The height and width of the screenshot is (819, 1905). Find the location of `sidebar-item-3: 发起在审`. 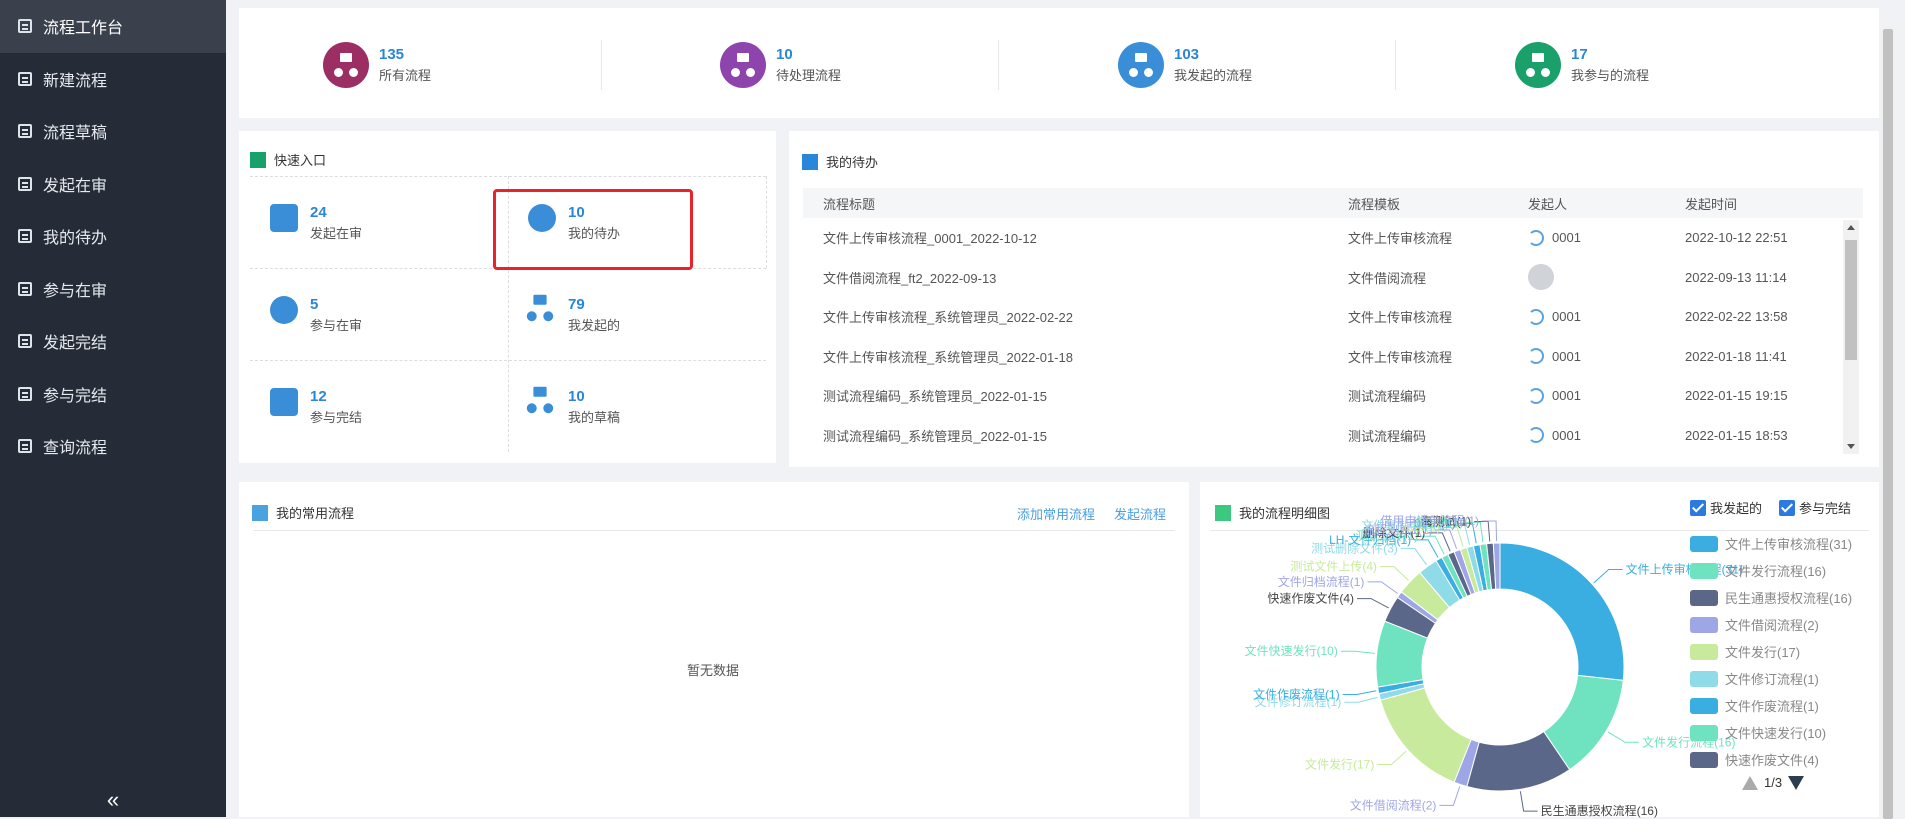

sidebar-item-3: 发起在审 is located at coordinates (113, 184).